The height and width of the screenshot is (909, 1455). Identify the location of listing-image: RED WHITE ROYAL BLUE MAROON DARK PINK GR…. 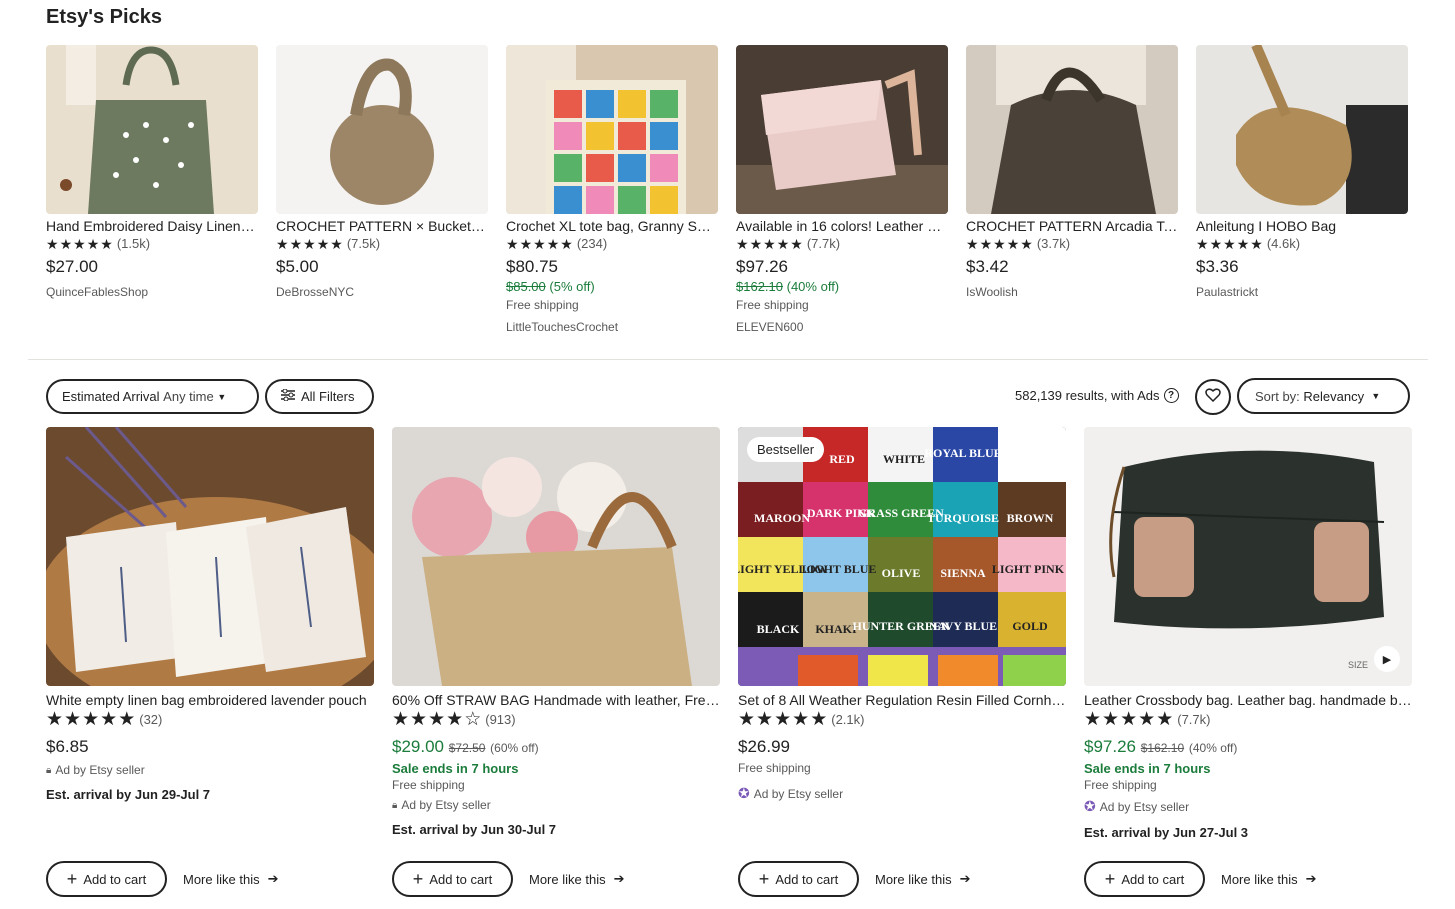
(902, 556).